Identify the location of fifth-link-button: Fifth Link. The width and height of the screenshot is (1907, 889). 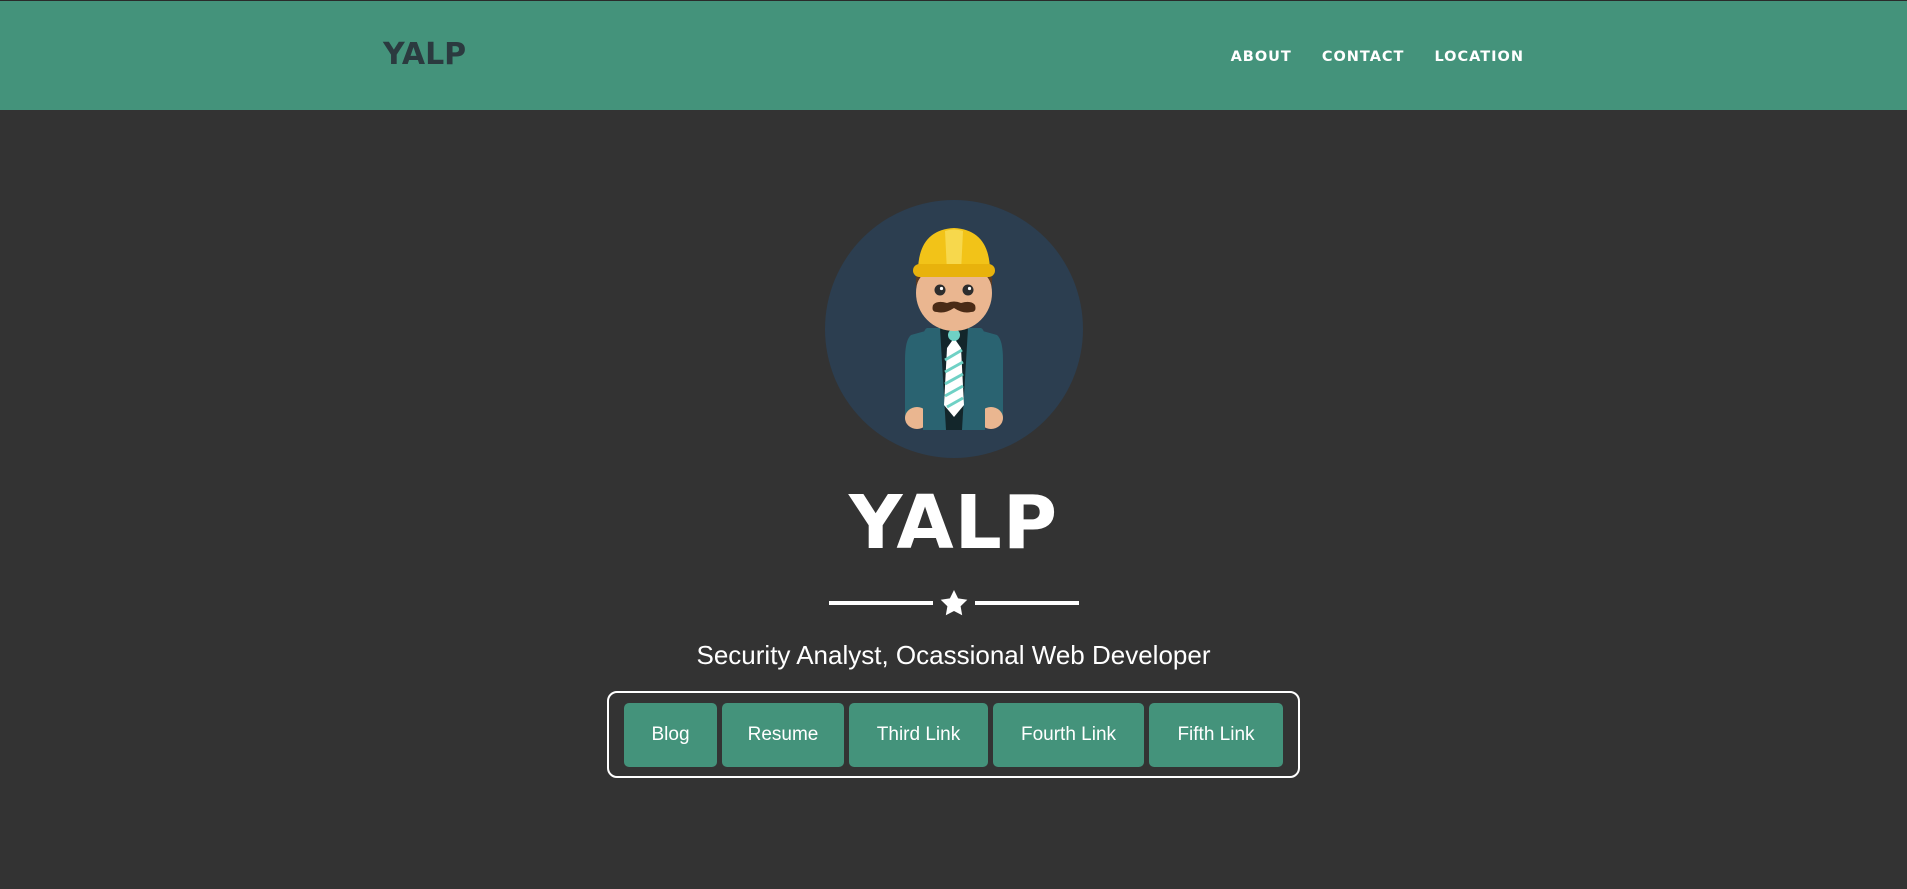
(1216, 734).